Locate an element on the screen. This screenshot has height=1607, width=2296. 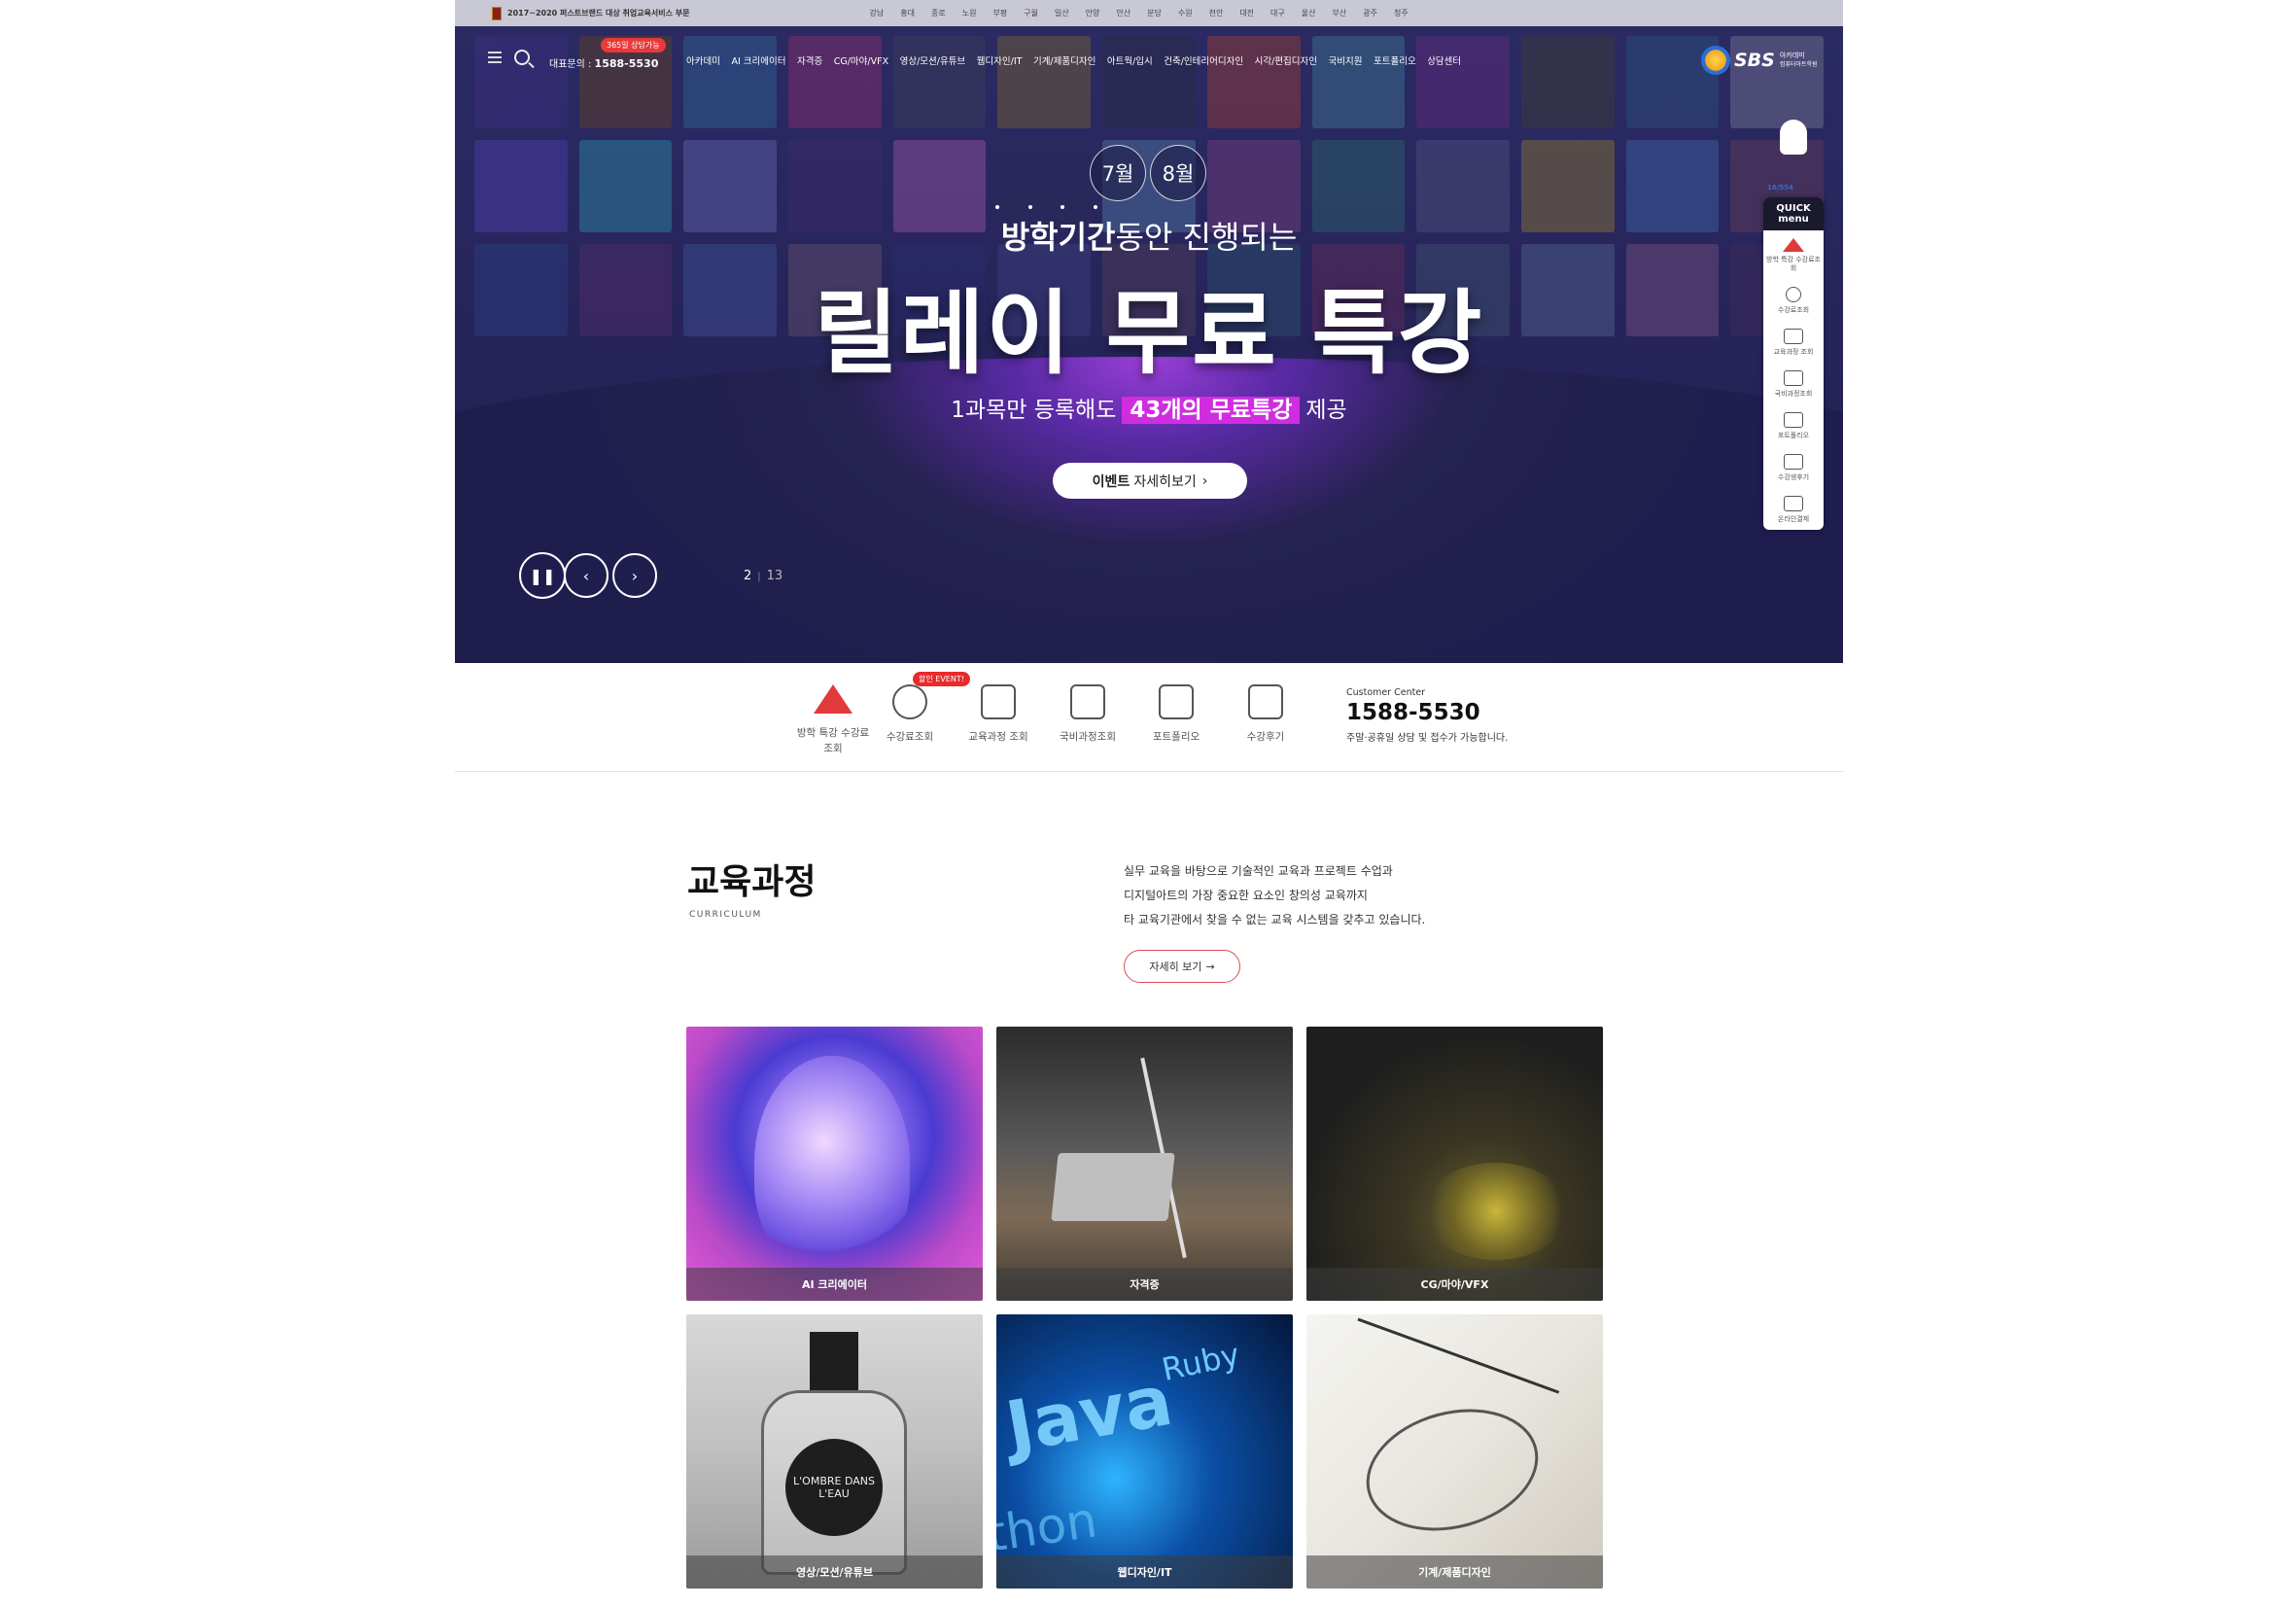
curriculum-card: L'OMBRE DANS L'EAU 영상/모션/유튜브 is located at coordinates (834, 1451).